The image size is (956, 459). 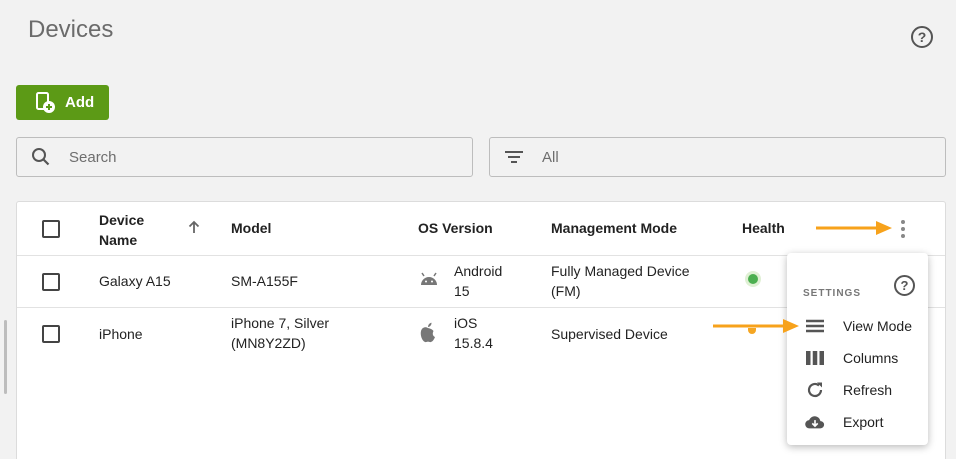 I want to click on search-icon, so click(x=41, y=157).